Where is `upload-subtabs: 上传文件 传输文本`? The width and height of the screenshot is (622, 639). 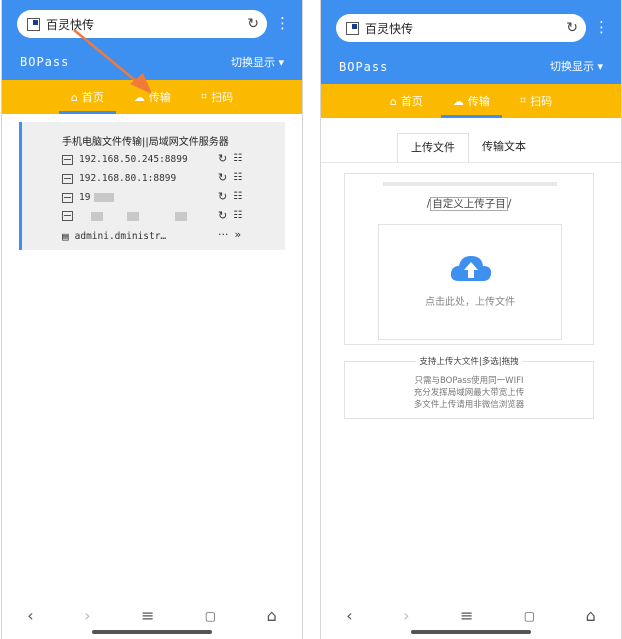
upload-subtabs: 上传文件 传输文本 is located at coordinates (468, 148).